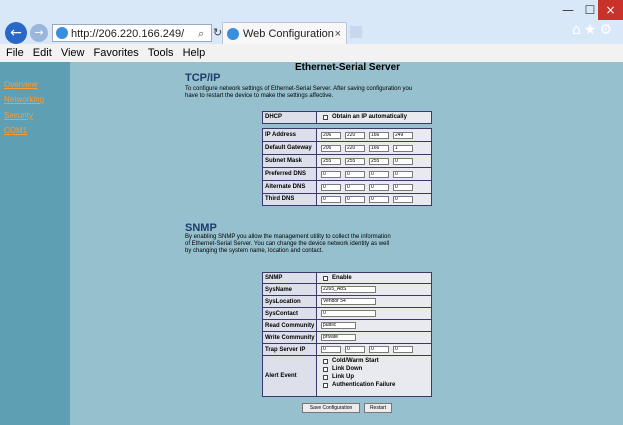  I want to click on alert-link-down-checkbox, so click(325, 369).